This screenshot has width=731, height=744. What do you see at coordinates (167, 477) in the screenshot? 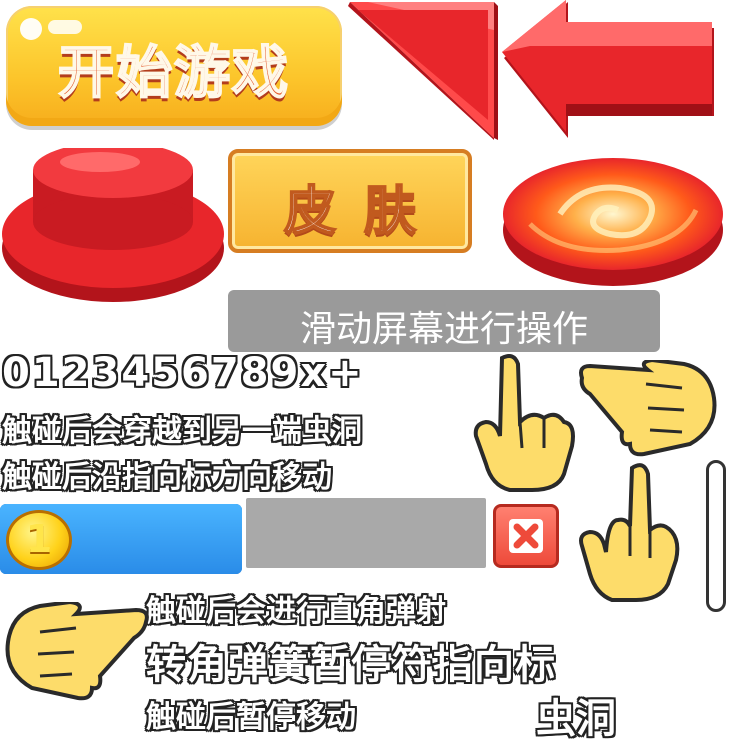
I see `arrow-direction-hint: 触碰后沿指向标方向移动` at bounding box center [167, 477].